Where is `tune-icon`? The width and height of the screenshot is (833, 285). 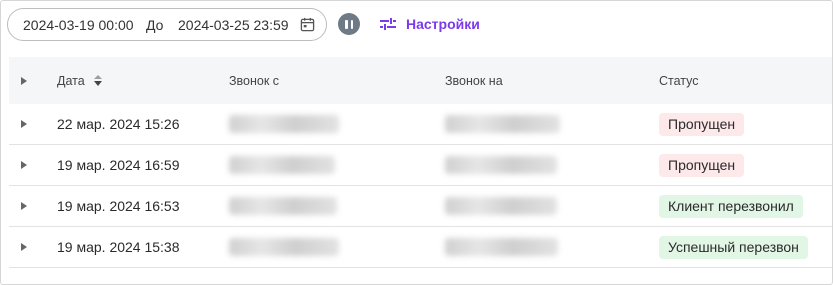 tune-icon is located at coordinates (388, 24).